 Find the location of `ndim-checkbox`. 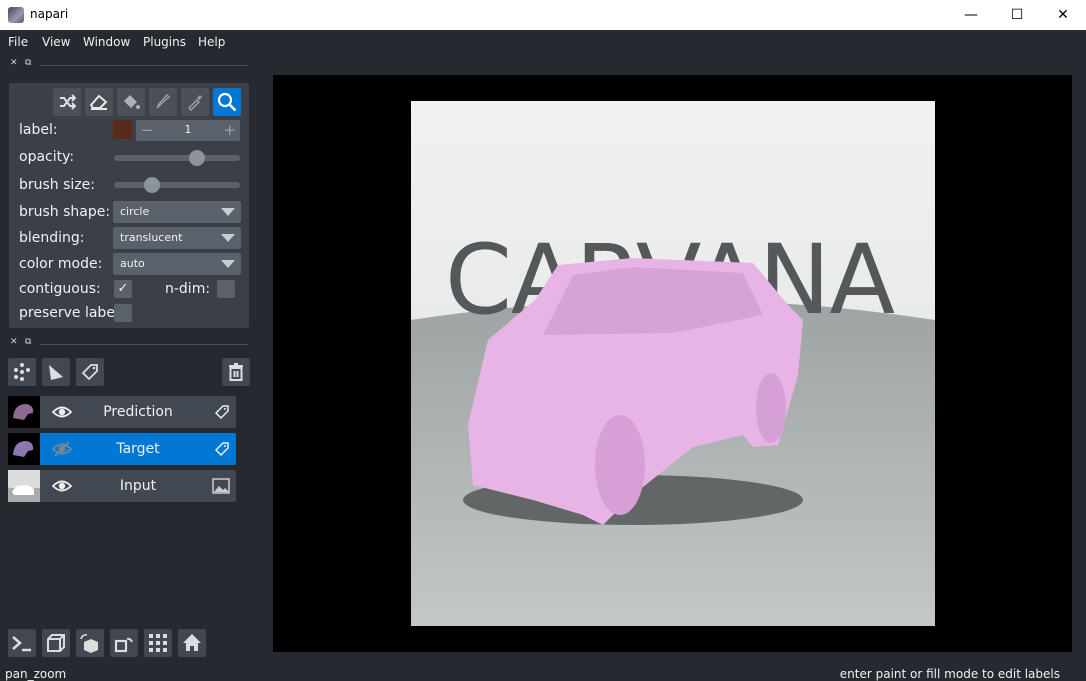

ndim-checkbox is located at coordinates (226, 289).